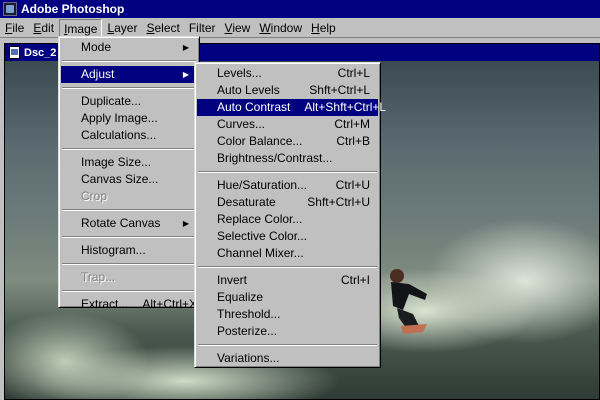 This screenshot has height=400, width=600. Describe the element at coordinates (14, 52) in the screenshot. I see `document-icon` at that location.